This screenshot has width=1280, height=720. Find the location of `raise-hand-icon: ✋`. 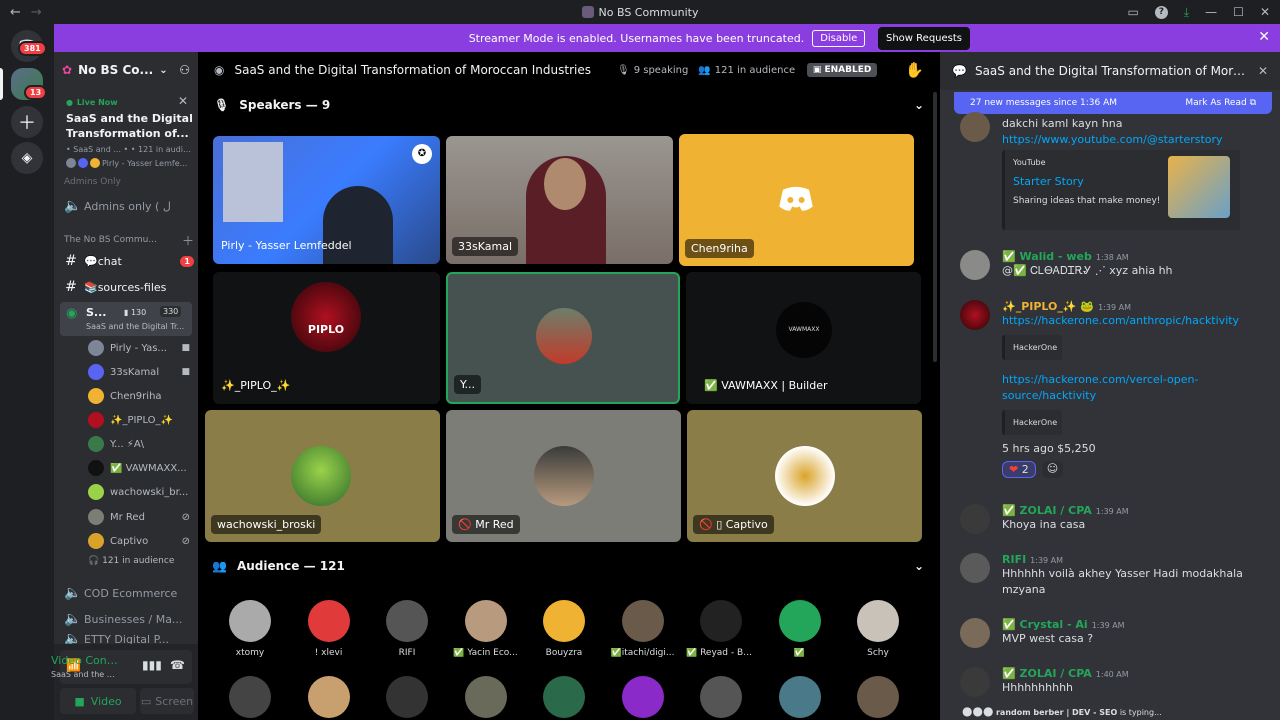

raise-hand-icon: ✋ is located at coordinates (914, 70).